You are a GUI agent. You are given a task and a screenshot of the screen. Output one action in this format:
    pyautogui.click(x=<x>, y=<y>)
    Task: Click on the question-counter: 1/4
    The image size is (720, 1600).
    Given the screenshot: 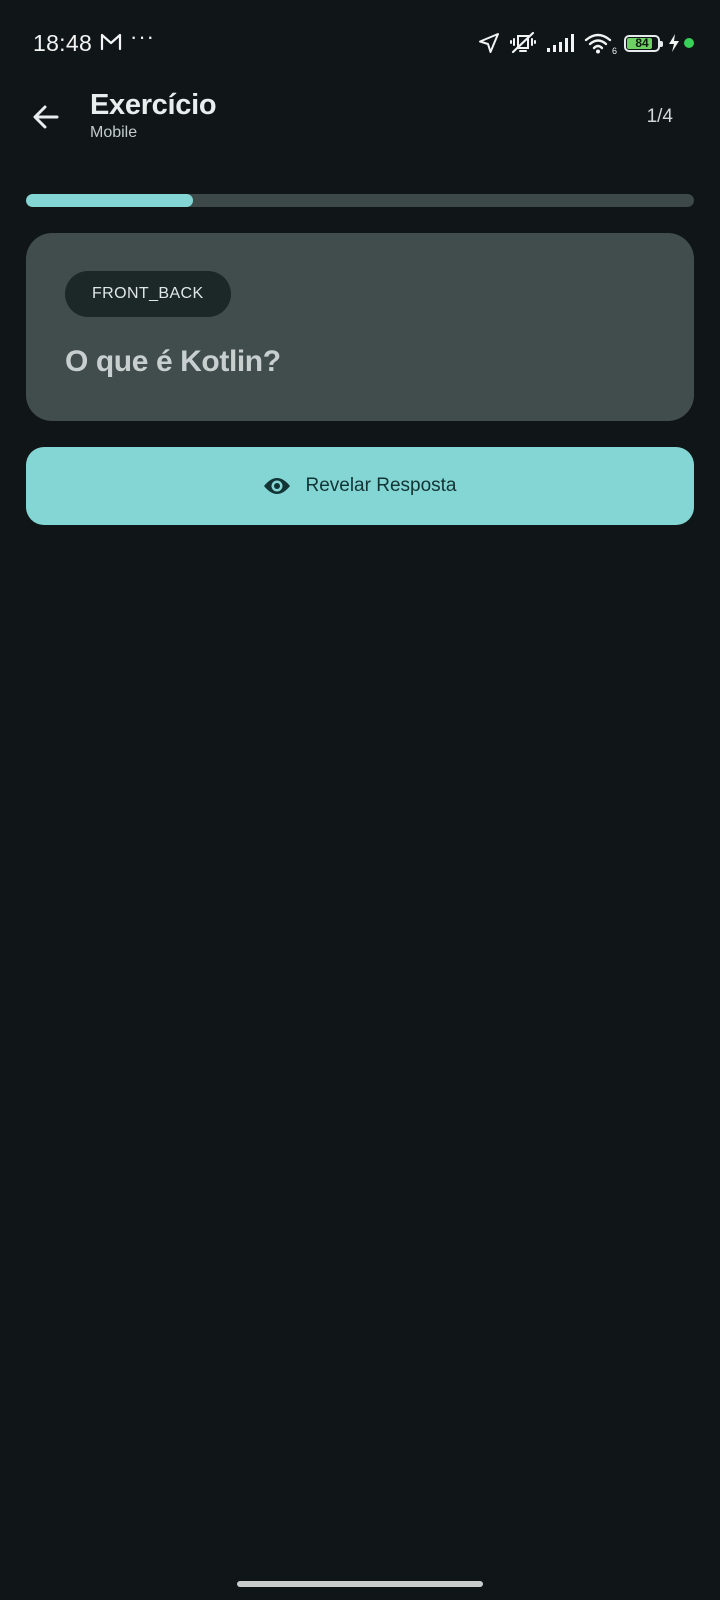 What is the action you would take?
    pyautogui.click(x=659, y=116)
    